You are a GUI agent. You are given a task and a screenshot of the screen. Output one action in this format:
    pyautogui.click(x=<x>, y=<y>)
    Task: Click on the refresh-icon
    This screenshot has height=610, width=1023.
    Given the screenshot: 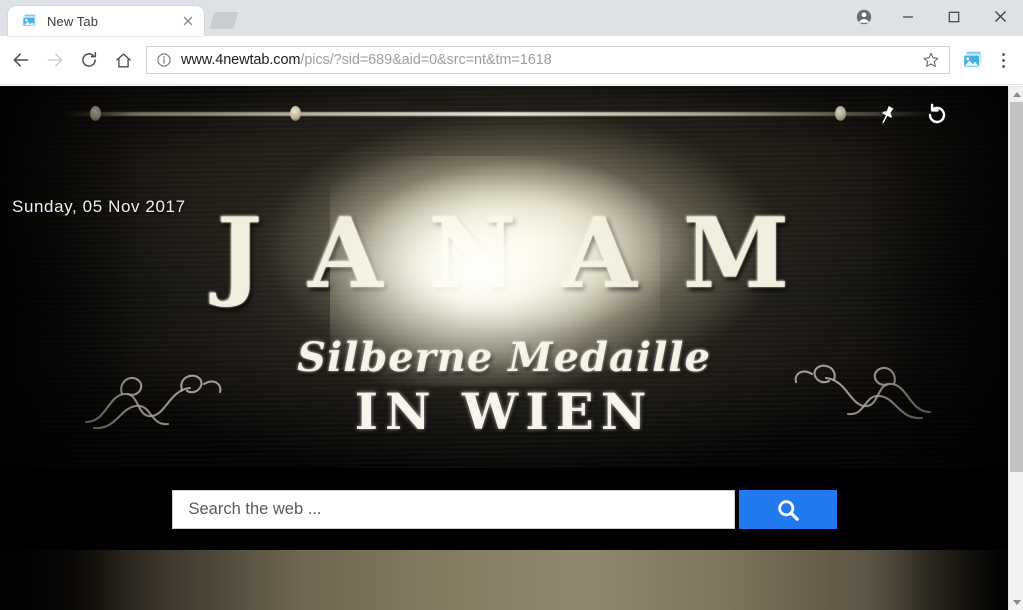 What is the action you would take?
    pyautogui.click(x=937, y=113)
    